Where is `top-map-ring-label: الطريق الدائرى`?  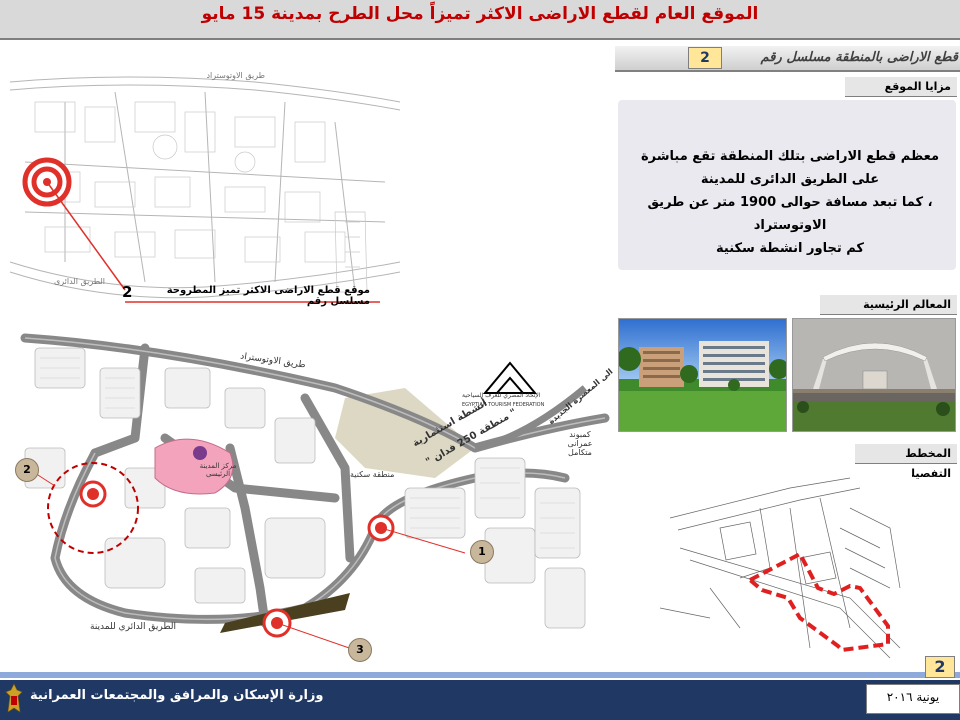 top-map-ring-label: الطريق الدائرى is located at coordinates (79, 281).